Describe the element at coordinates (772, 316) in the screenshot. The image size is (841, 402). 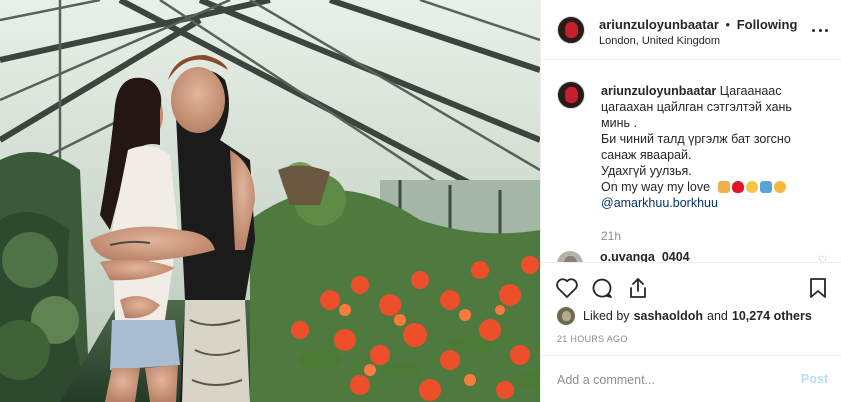
I see `likes-others-link: 10,274 others` at that location.